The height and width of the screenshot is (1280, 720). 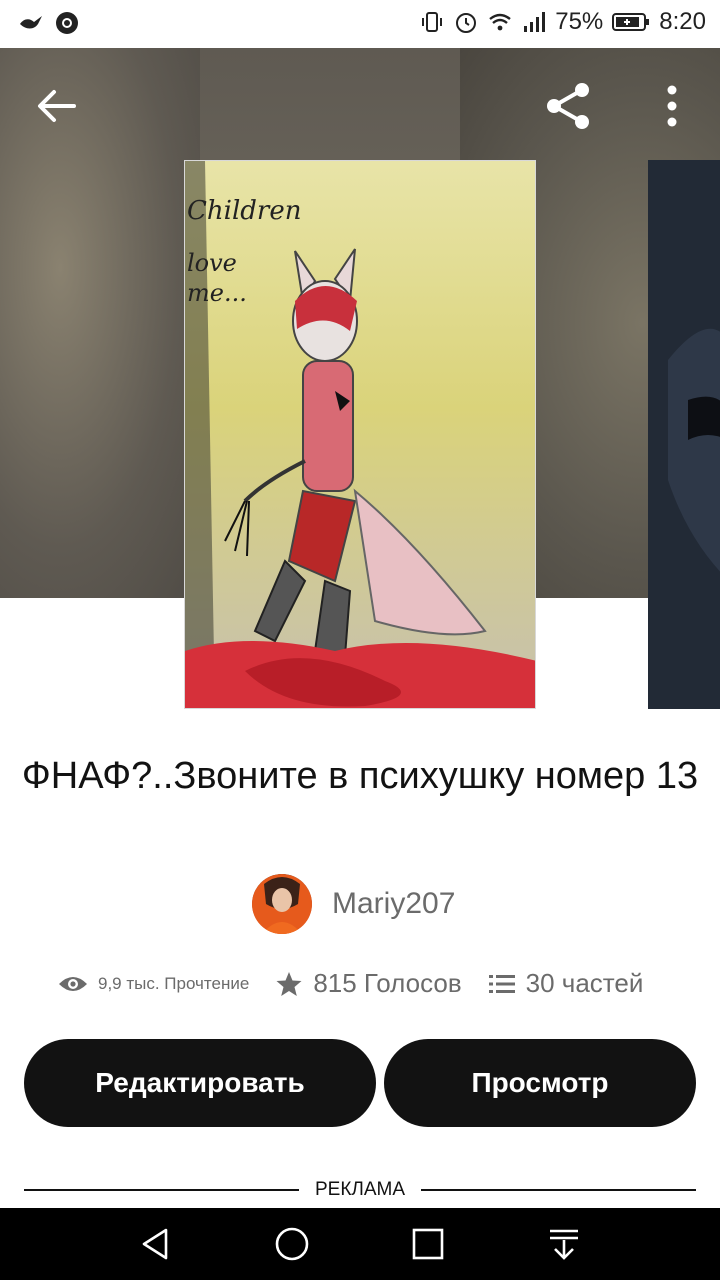 I want to click on list-icon, so click(x=501, y=983).